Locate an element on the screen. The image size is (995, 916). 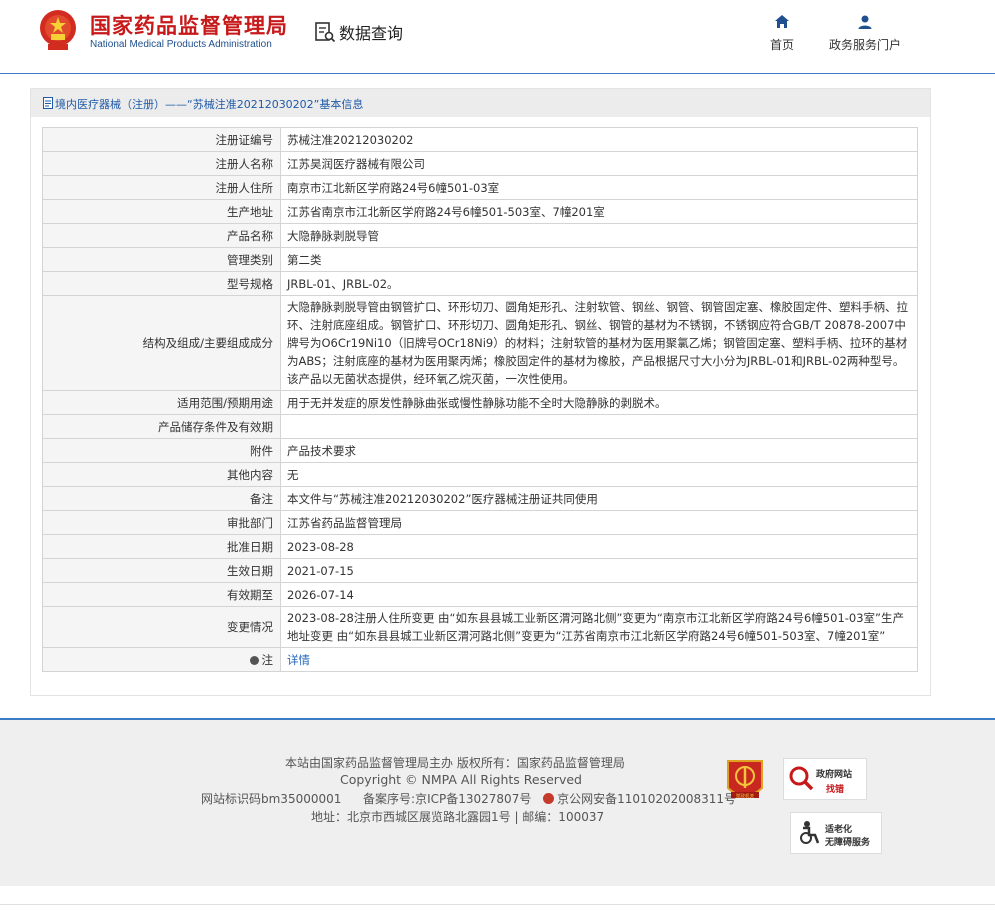
field-value: 第二类 is located at coordinates (599, 259).